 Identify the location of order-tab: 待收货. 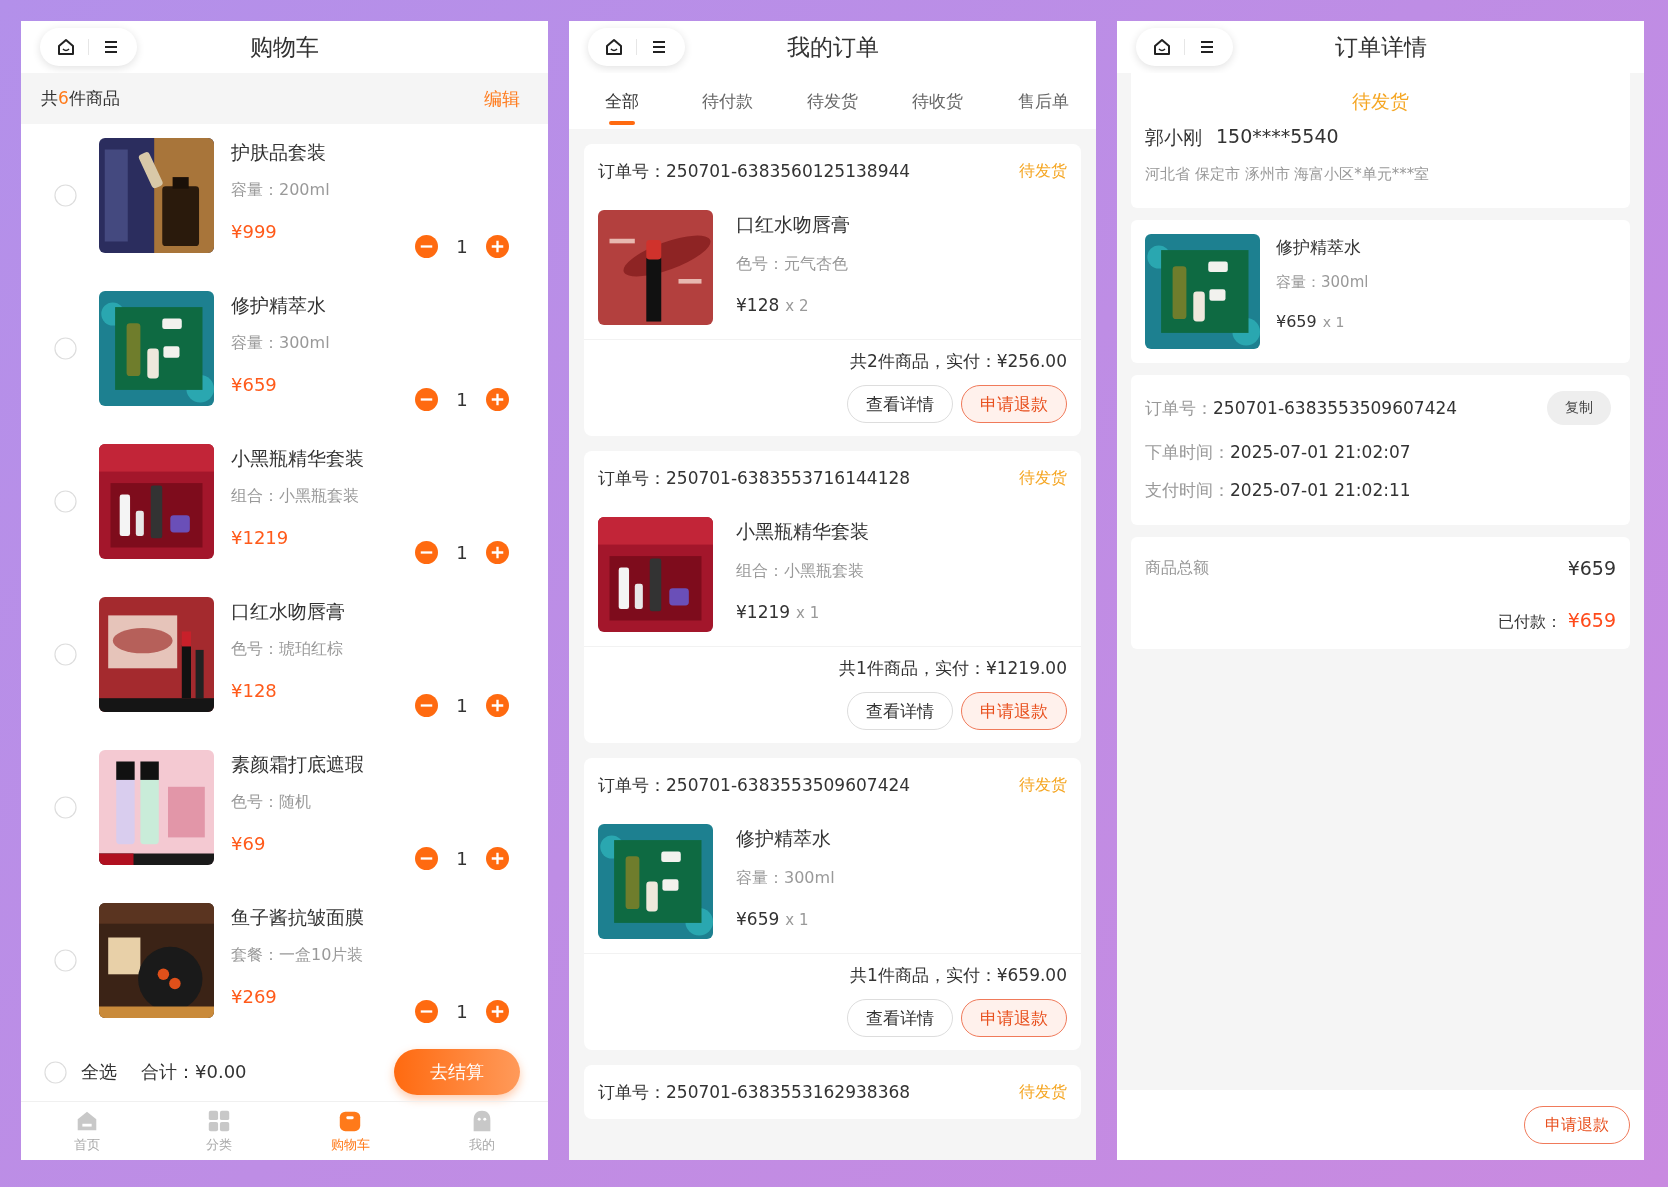
(938, 101).